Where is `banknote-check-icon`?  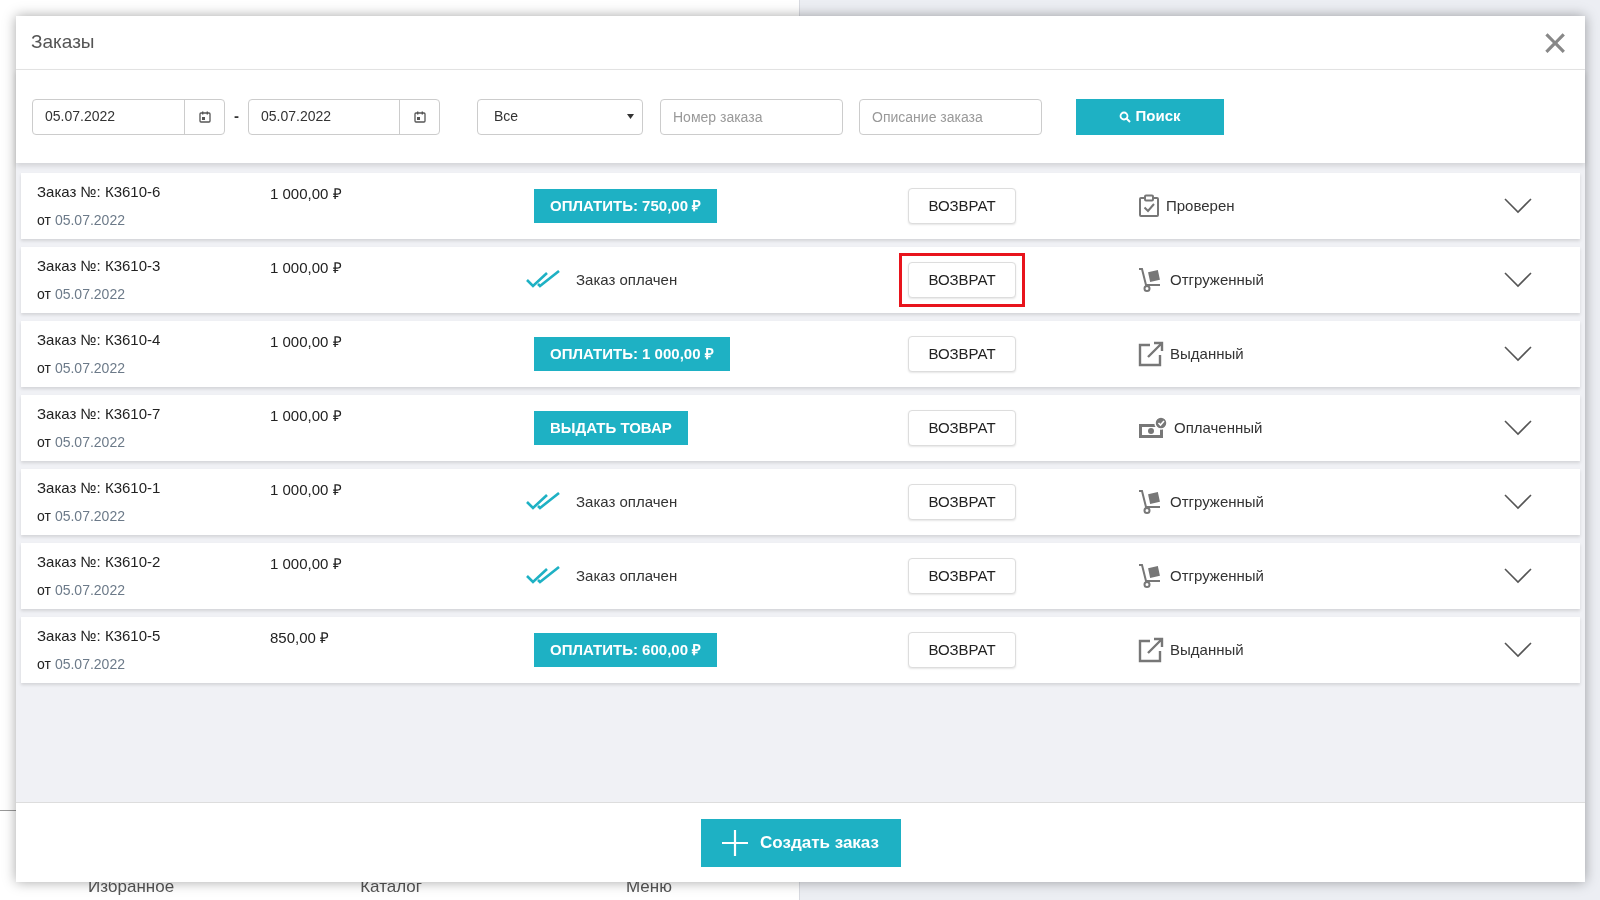
banknote-check-icon is located at coordinates (1153, 428).